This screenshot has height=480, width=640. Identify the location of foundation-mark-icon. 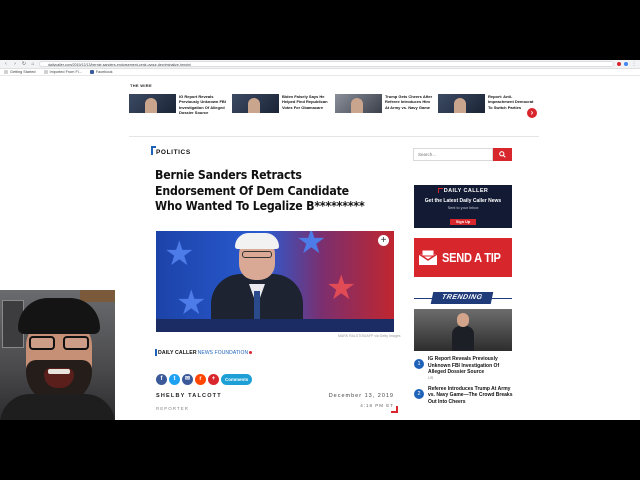
(156, 352).